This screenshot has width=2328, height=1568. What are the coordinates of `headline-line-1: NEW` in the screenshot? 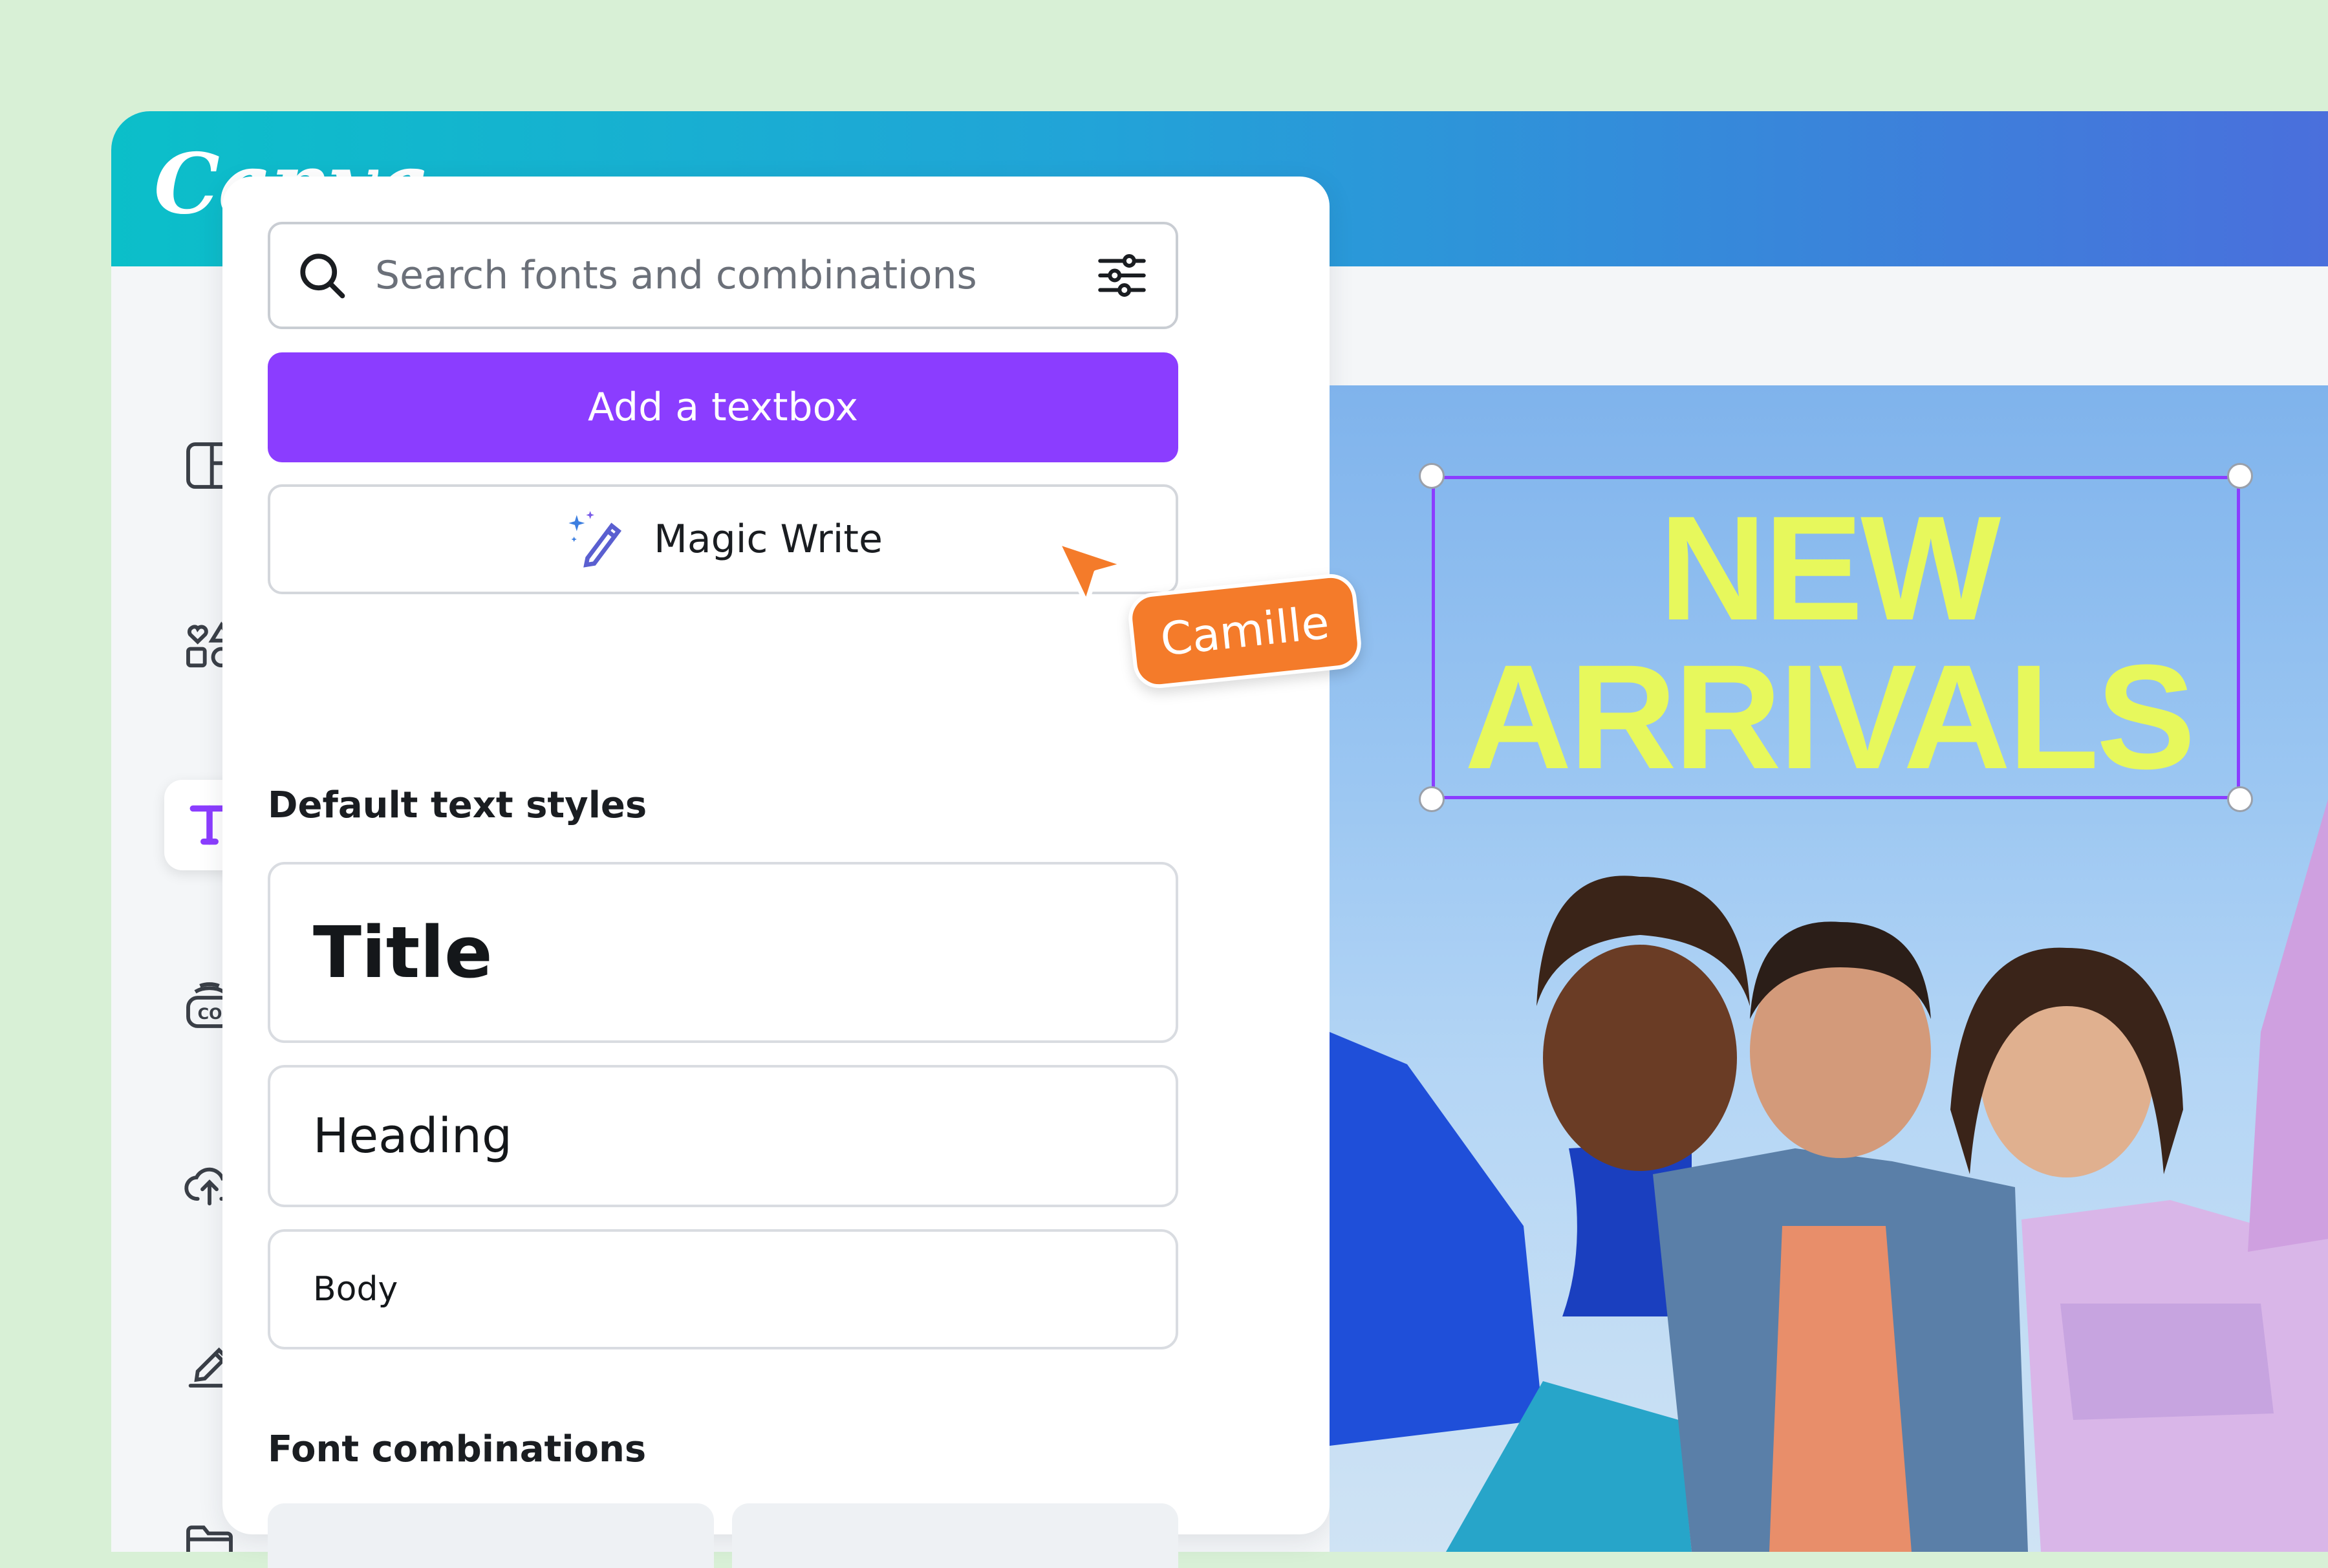 It's located at (1829, 568).